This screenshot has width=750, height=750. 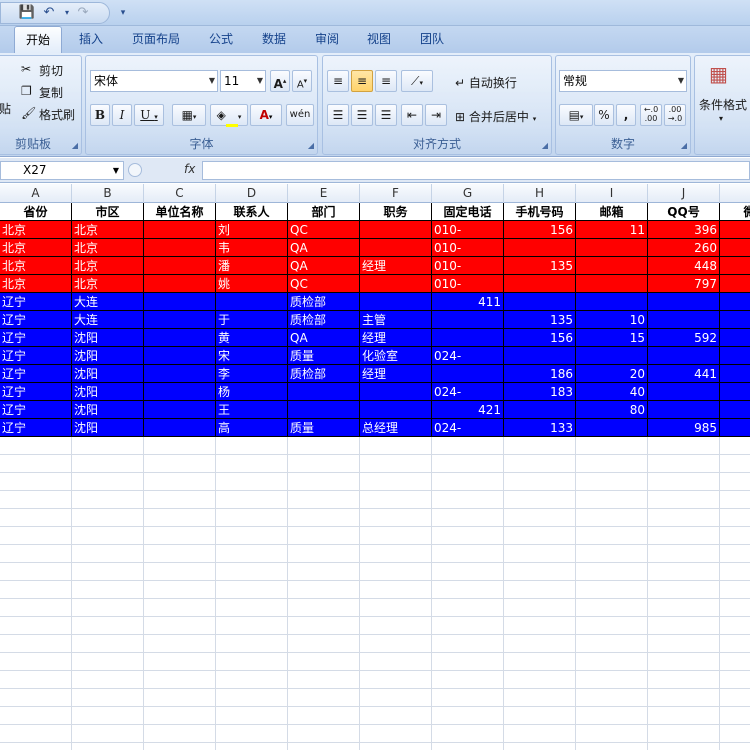 I want to click on cell-col-d: 宋, so click(x=252, y=356).